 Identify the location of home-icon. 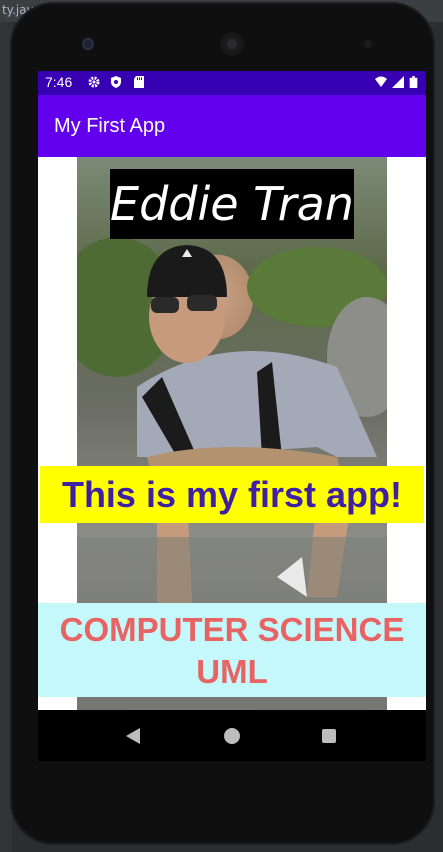
(232, 736).